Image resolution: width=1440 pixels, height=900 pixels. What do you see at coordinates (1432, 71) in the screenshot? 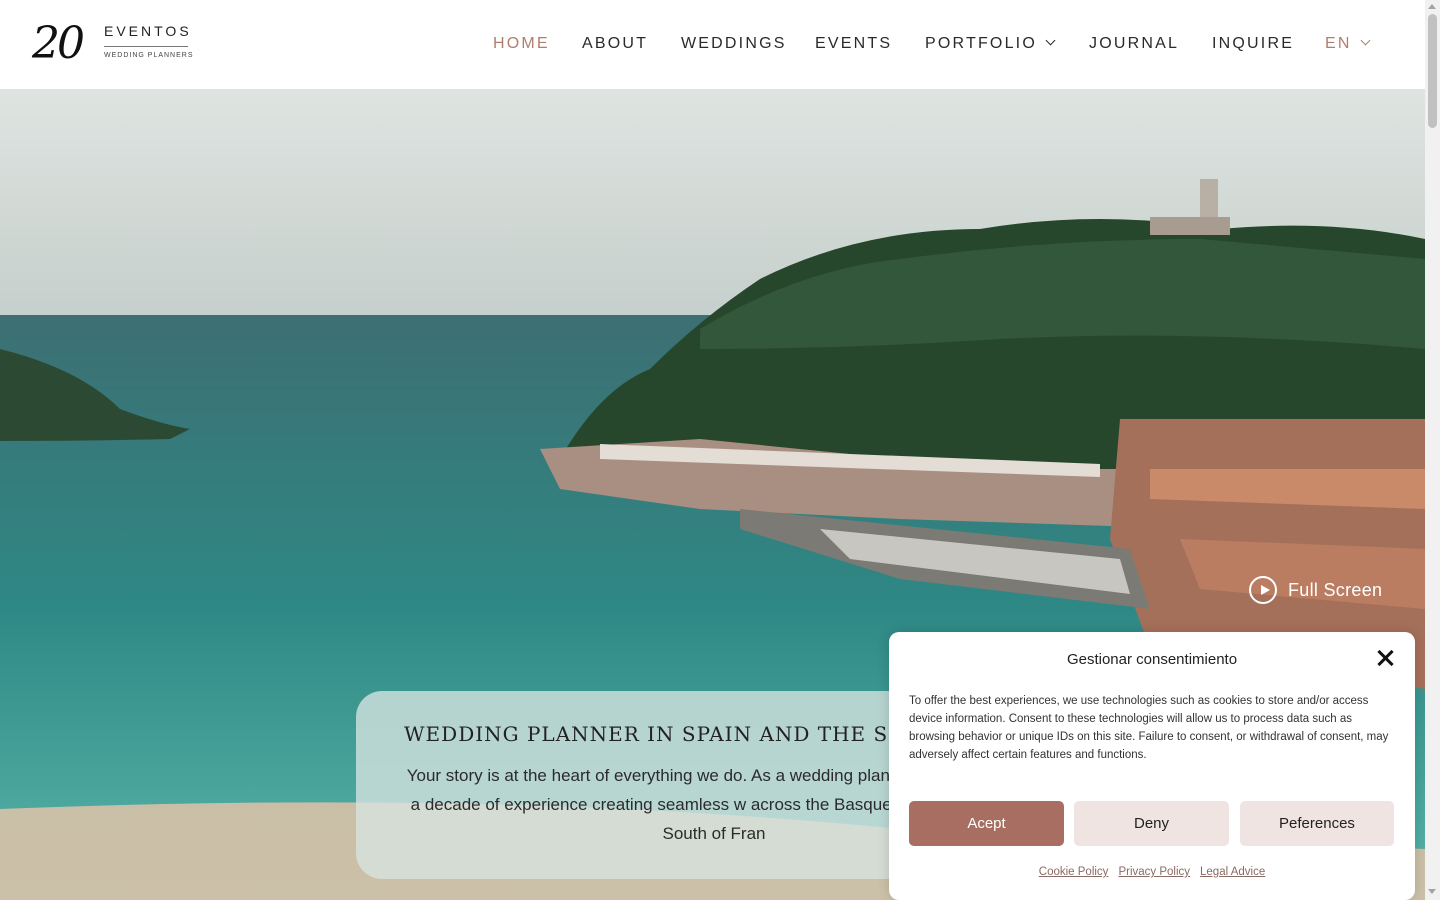
I see `scrollbar-thumb` at bounding box center [1432, 71].